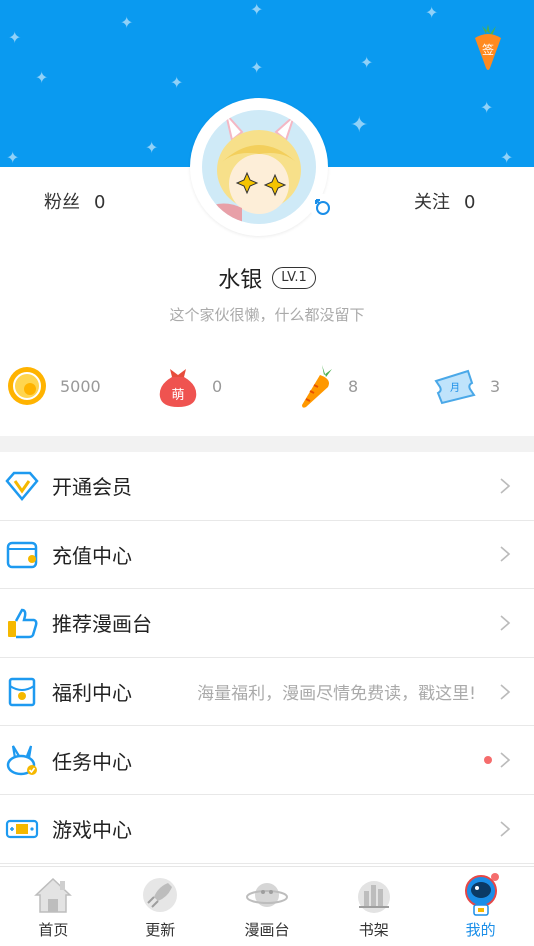  What do you see at coordinates (336, 694) in the screenshot?
I see `welfare-hint: 海量福利，漫画尽情免费读，戳这里!` at bounding box center [336, 694].